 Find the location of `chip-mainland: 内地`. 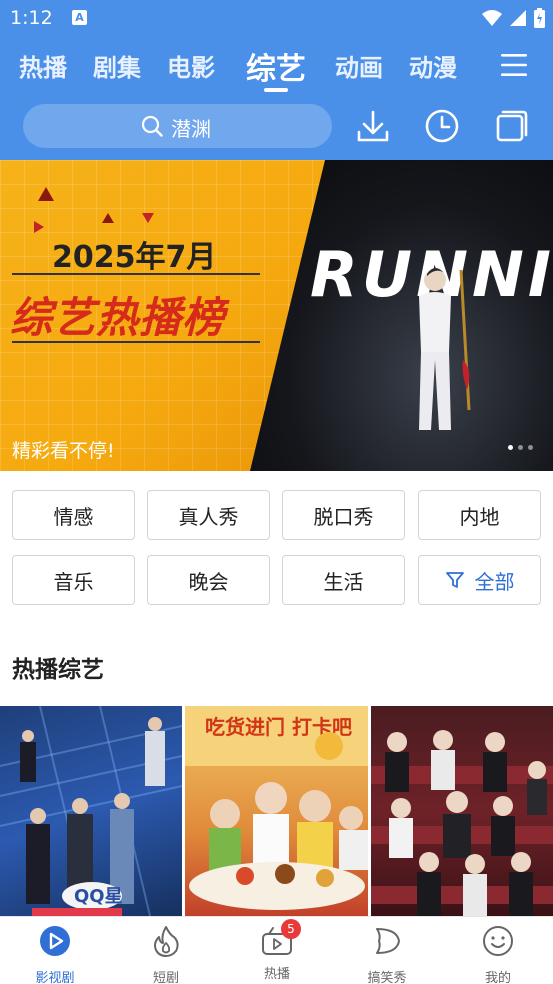

chip-mainland: 内地 is located at coordinates (479, 515).